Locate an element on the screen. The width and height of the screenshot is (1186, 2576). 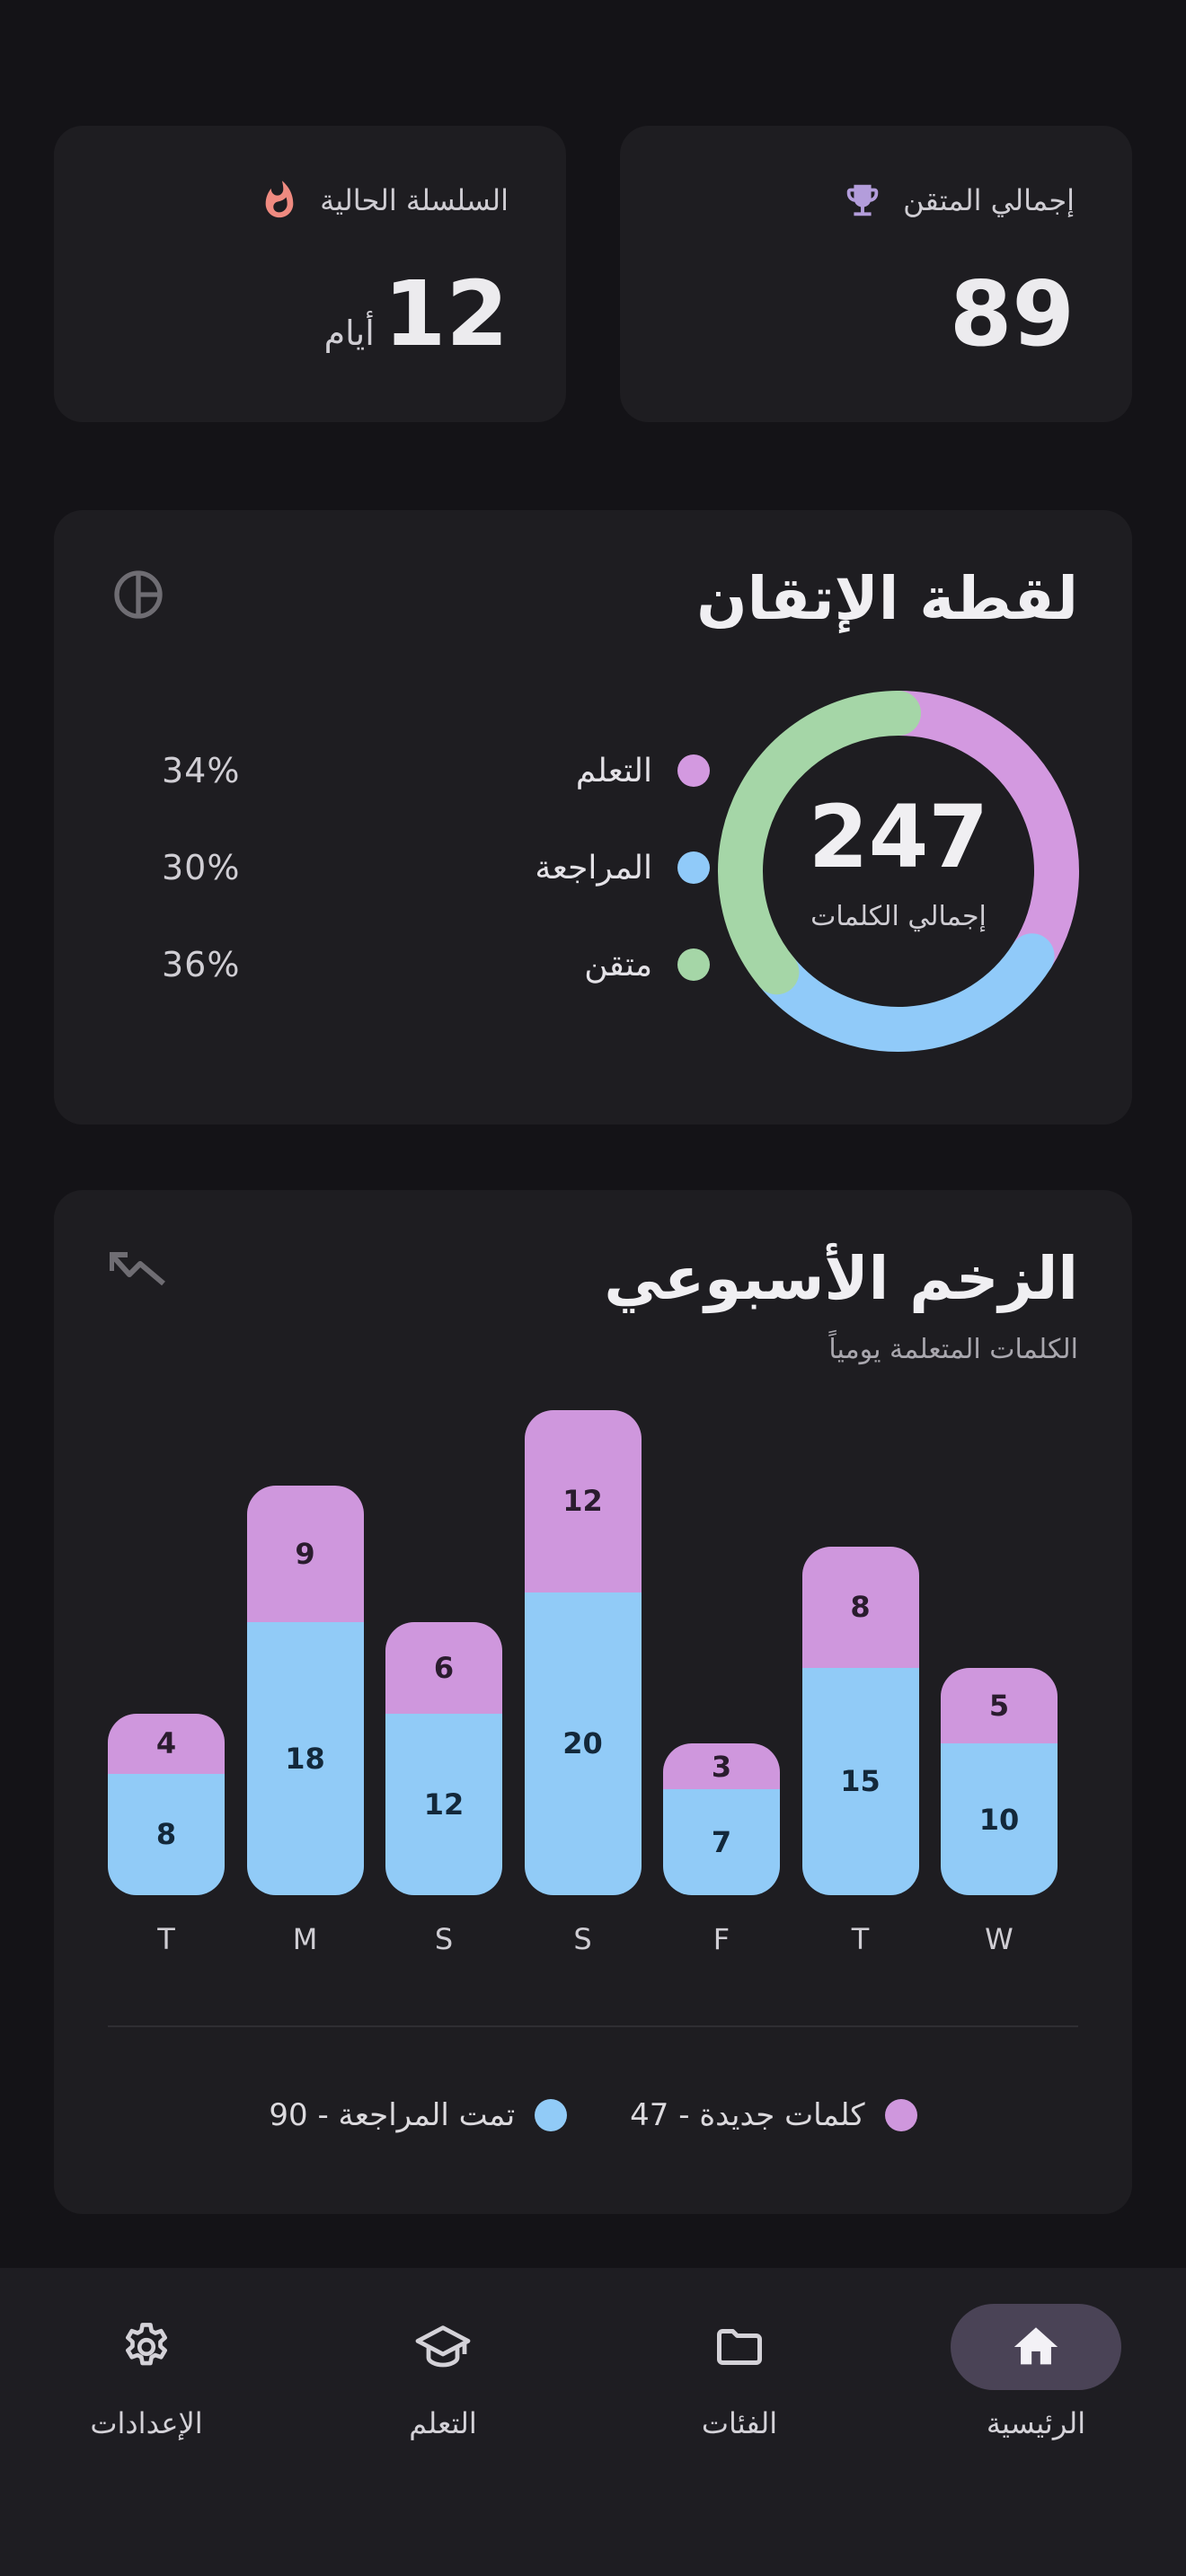
legend-learning: 34% التعلم is located at coordinates (436, 771).